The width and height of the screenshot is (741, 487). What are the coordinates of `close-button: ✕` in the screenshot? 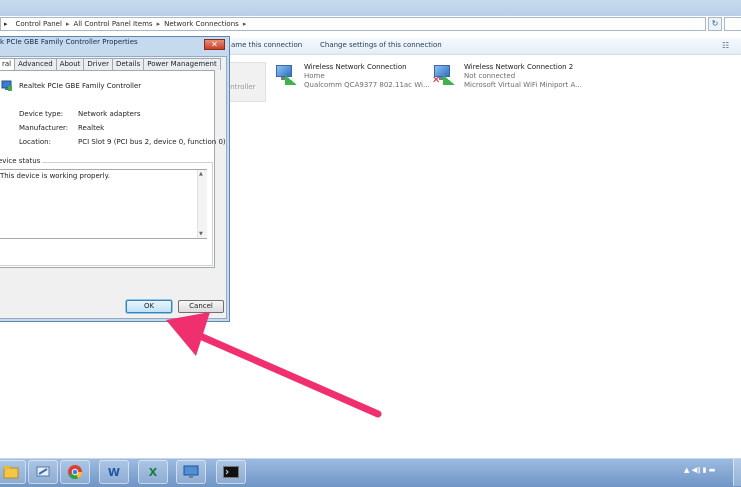 It's located at (214, 44).